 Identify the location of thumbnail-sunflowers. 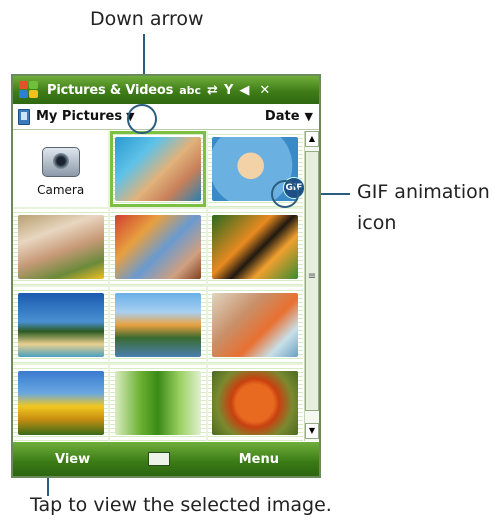
(61, 403).